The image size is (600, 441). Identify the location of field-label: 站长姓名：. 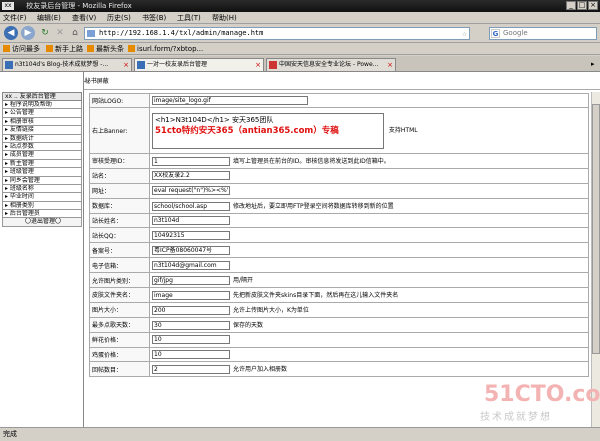
(119, 220).